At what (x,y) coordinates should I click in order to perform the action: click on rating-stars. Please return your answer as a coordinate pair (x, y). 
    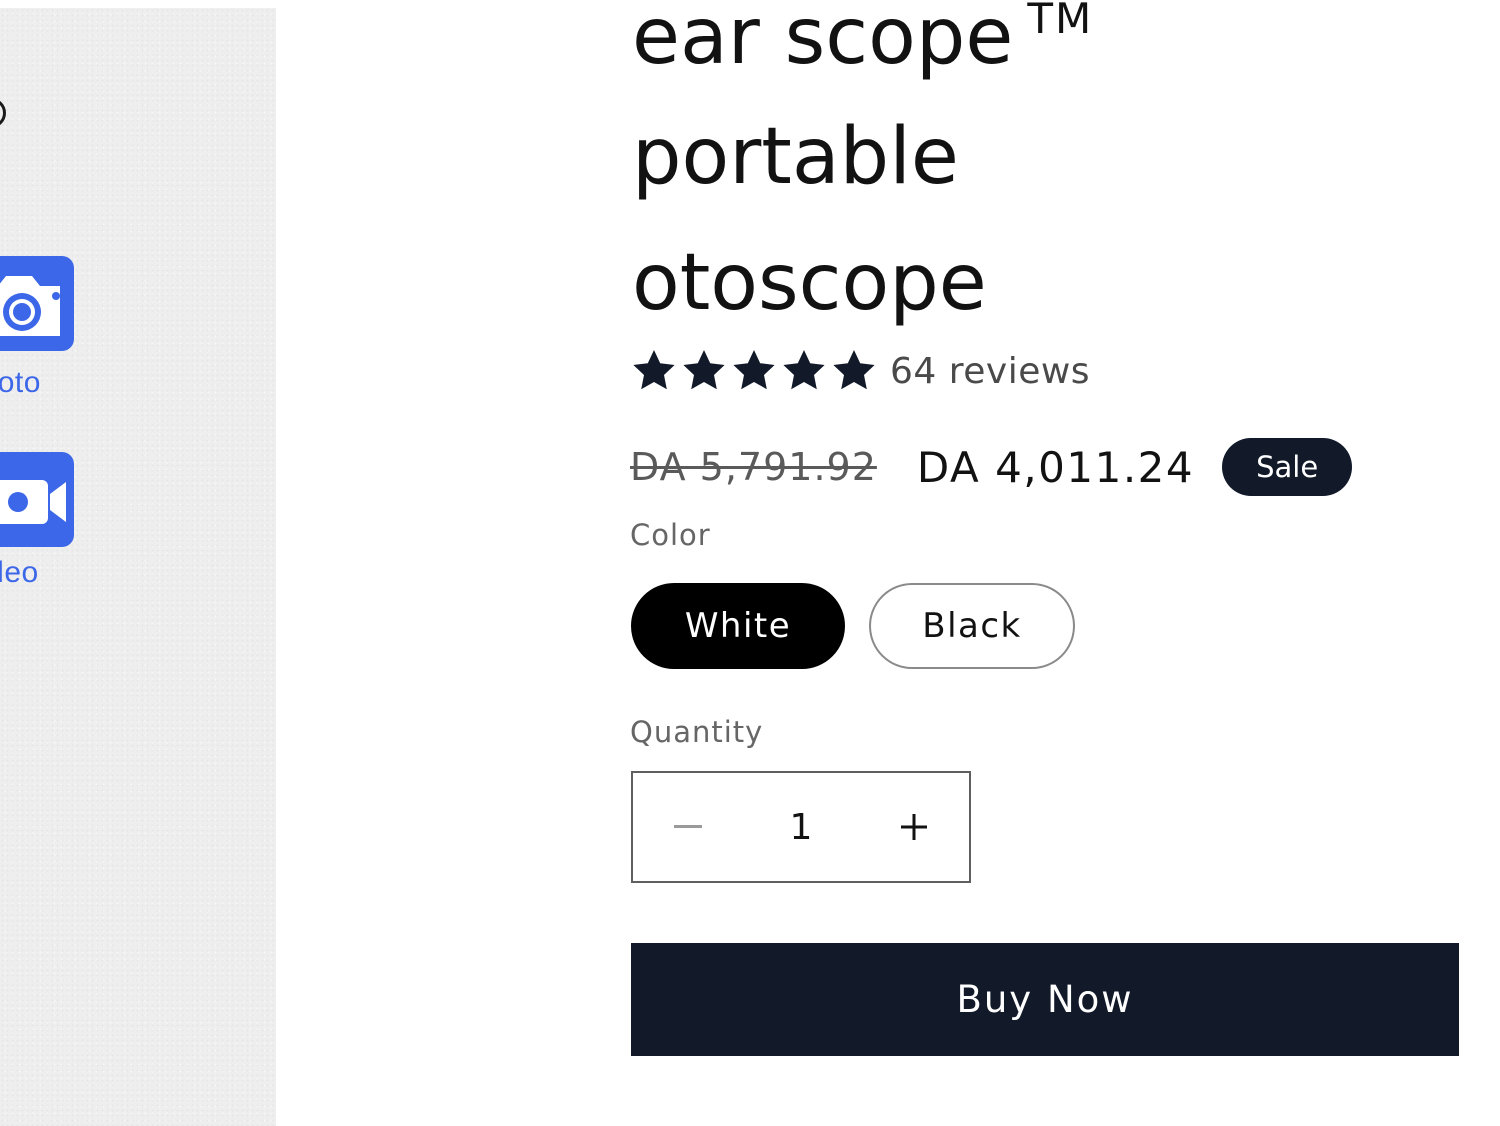
    Looking at the image, I should click on (754, 371).